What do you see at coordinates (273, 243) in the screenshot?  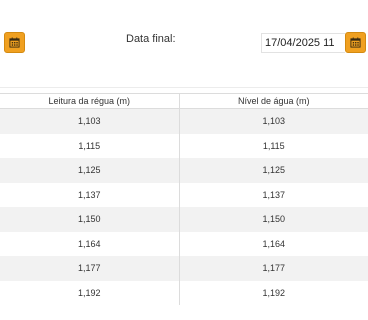 I see `water-level-cell: 1,164` at bounding box center [273, 243].